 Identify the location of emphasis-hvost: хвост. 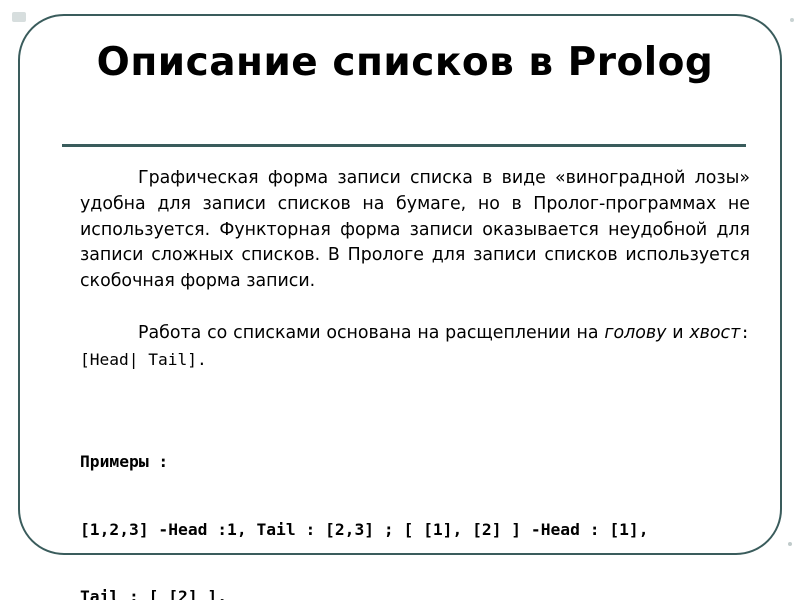
(715, 332).